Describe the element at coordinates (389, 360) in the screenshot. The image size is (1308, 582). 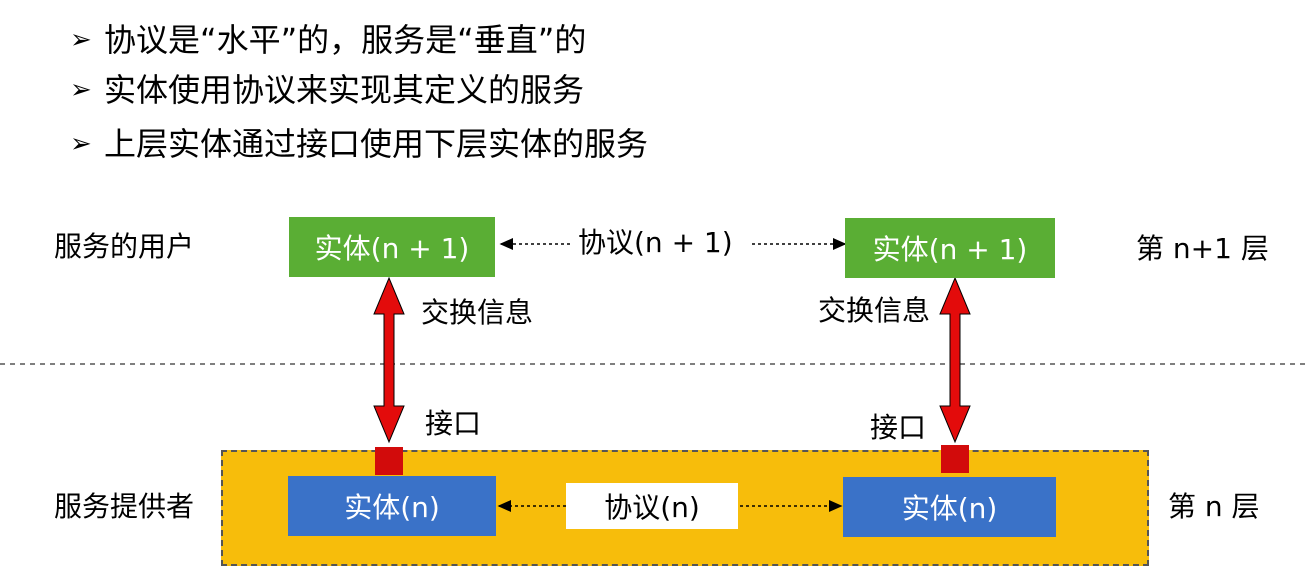
I see `exchange-arrow-left` at that location.